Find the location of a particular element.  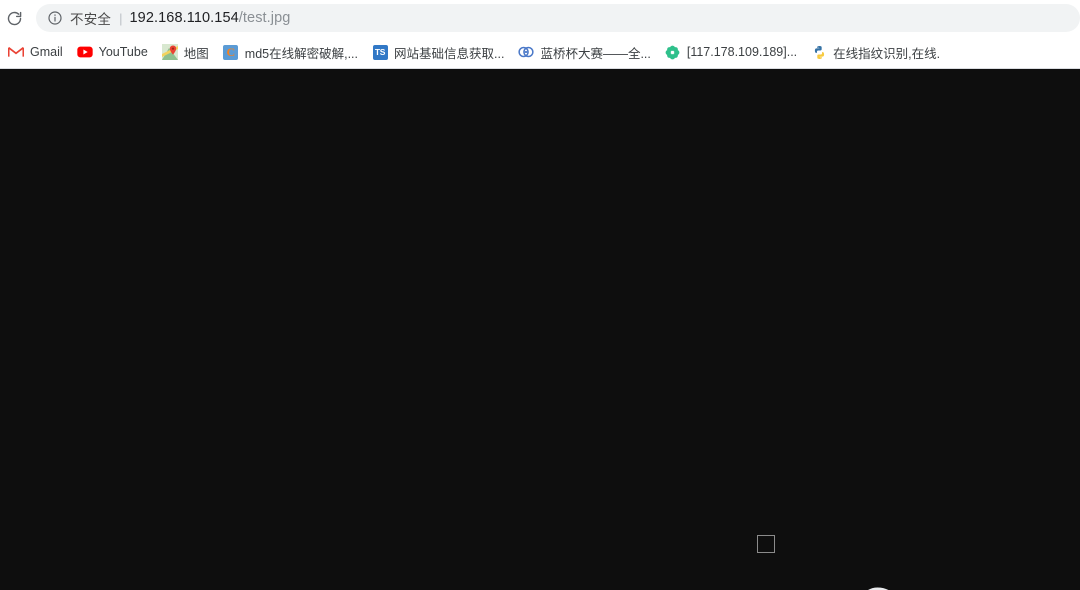

info-circle-icon is located at coordinates (55, 18).